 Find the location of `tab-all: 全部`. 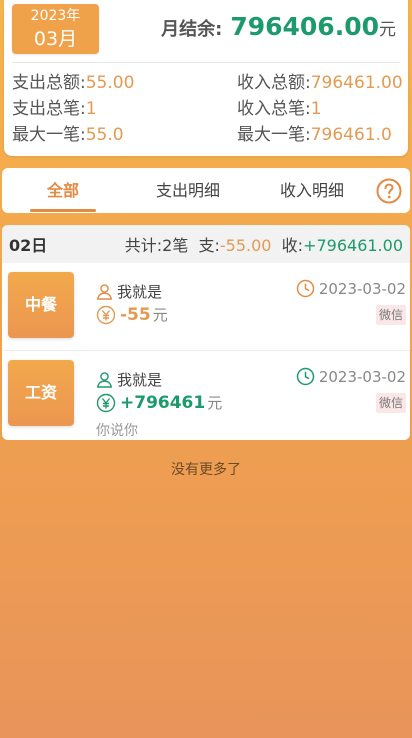

tab-all: 全部 is located at coordinates (63, 190).